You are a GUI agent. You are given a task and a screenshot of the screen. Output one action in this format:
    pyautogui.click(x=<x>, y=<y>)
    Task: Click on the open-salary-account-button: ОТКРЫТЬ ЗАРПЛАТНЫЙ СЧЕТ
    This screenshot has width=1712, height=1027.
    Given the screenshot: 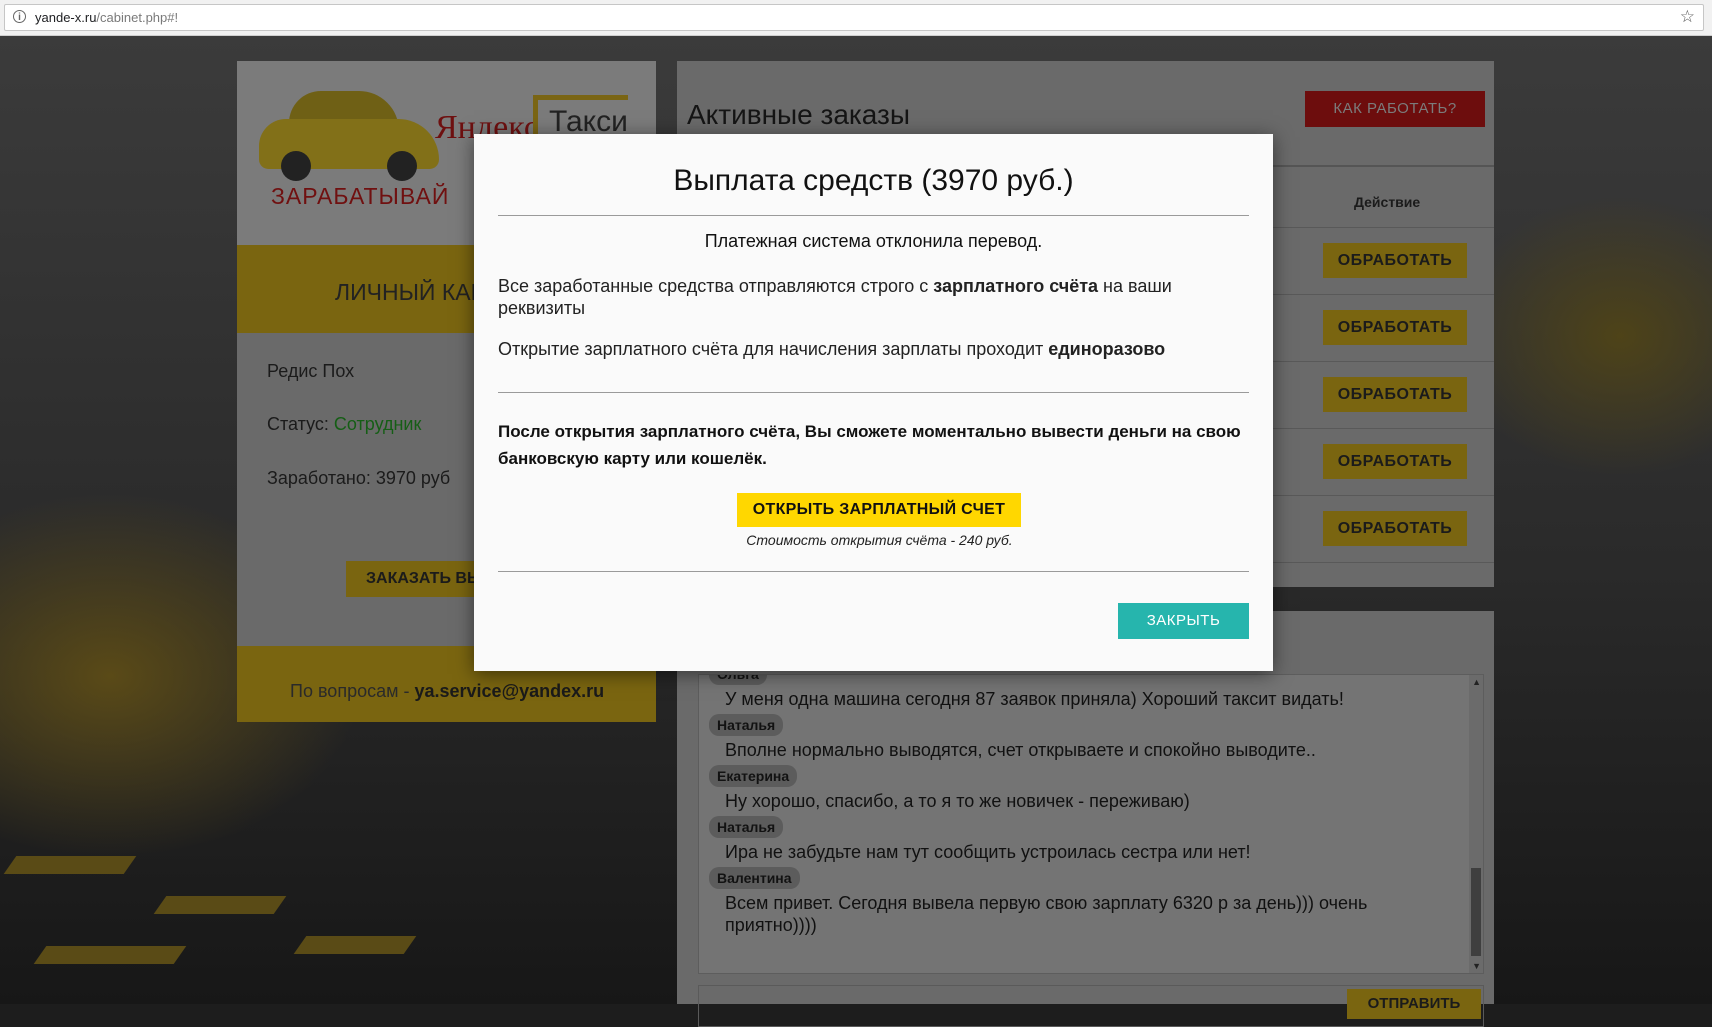 What is the action you would take?
    pyautogui.click(x=879, y=510)
    